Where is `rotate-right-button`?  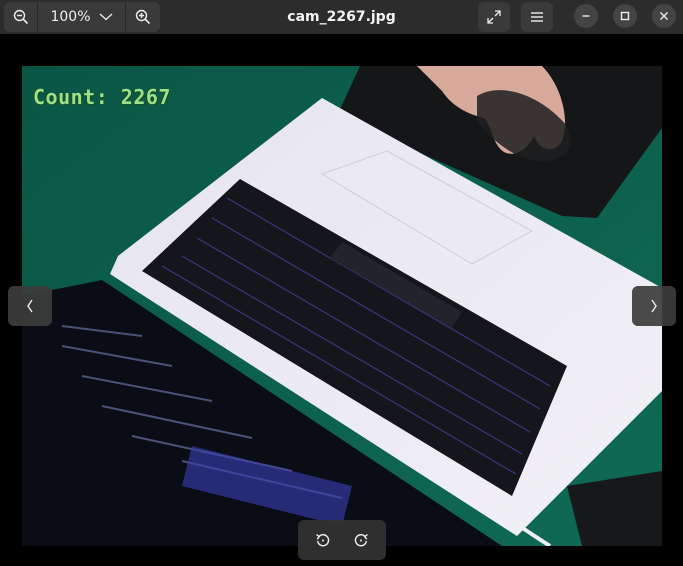
rotate-right-button is located at coordinates (361, 540).